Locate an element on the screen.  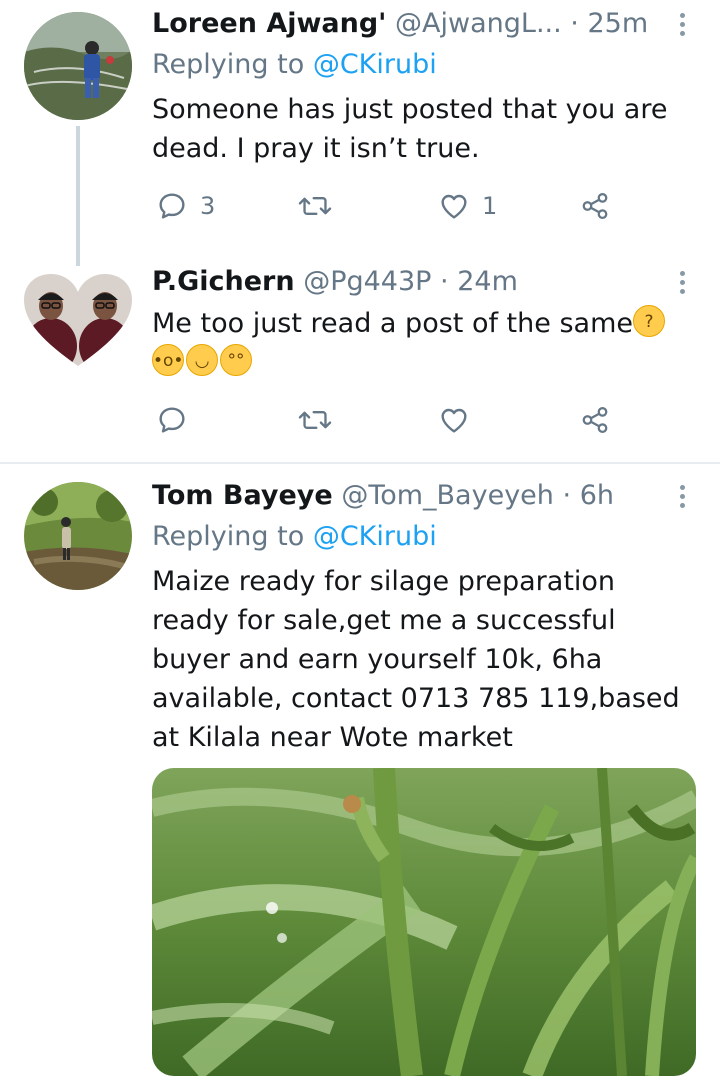
thinking-face-icon: ? is located at coordinates (648, 321).